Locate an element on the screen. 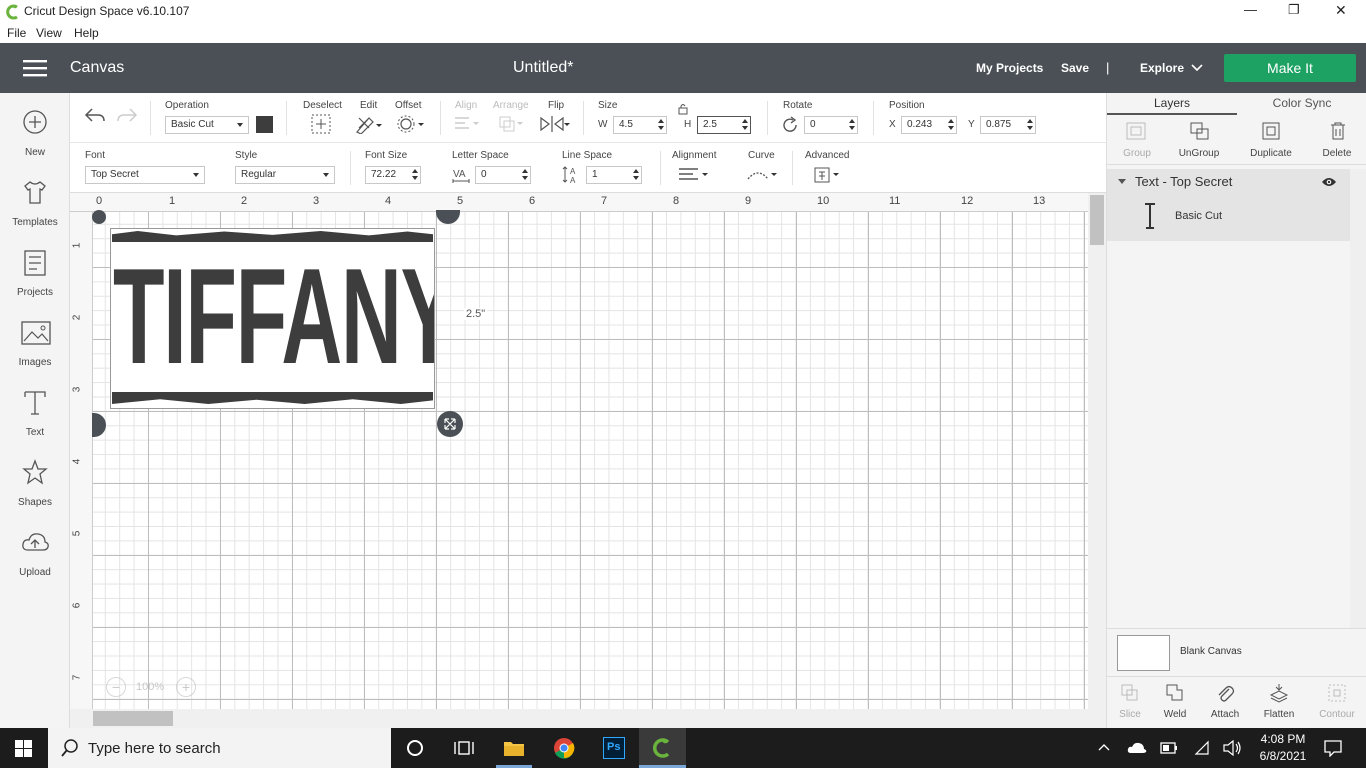 This screenshot has height=768, width=1366. hamburger-menu-icon is located at coordinates (35, 68).